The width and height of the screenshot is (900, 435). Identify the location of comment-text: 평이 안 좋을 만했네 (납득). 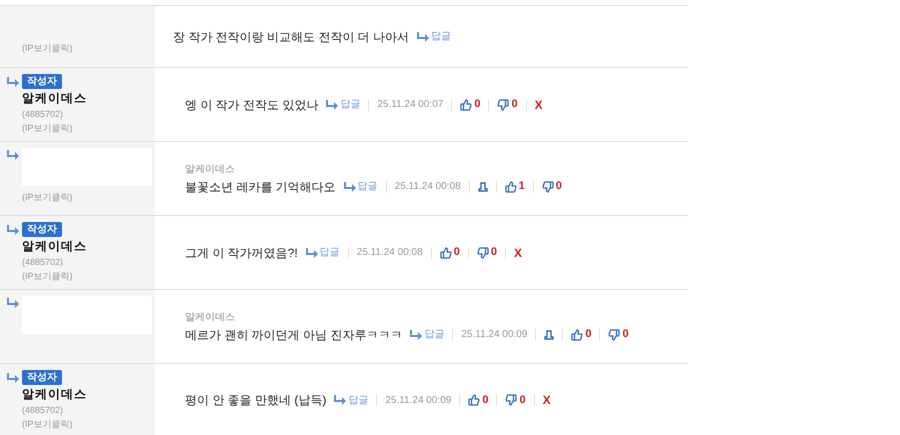
(255, 400).